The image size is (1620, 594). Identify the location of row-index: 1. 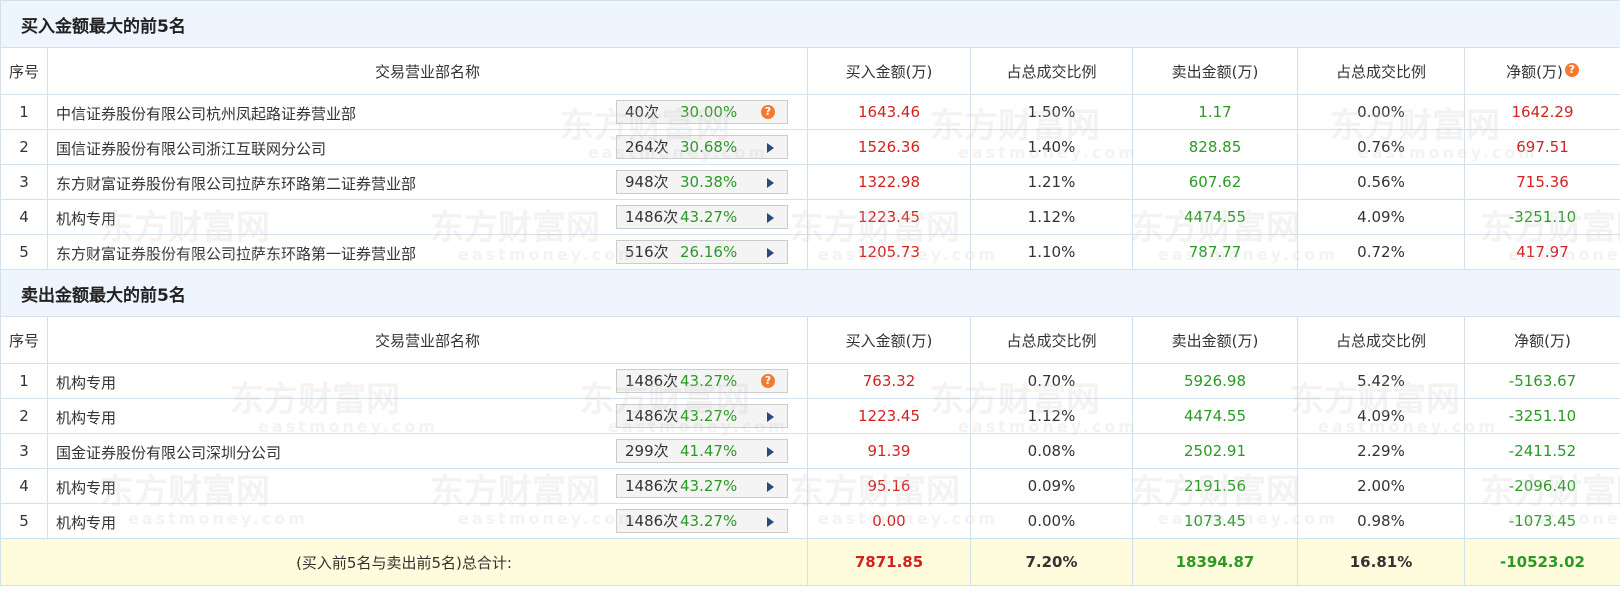
(24, 381).